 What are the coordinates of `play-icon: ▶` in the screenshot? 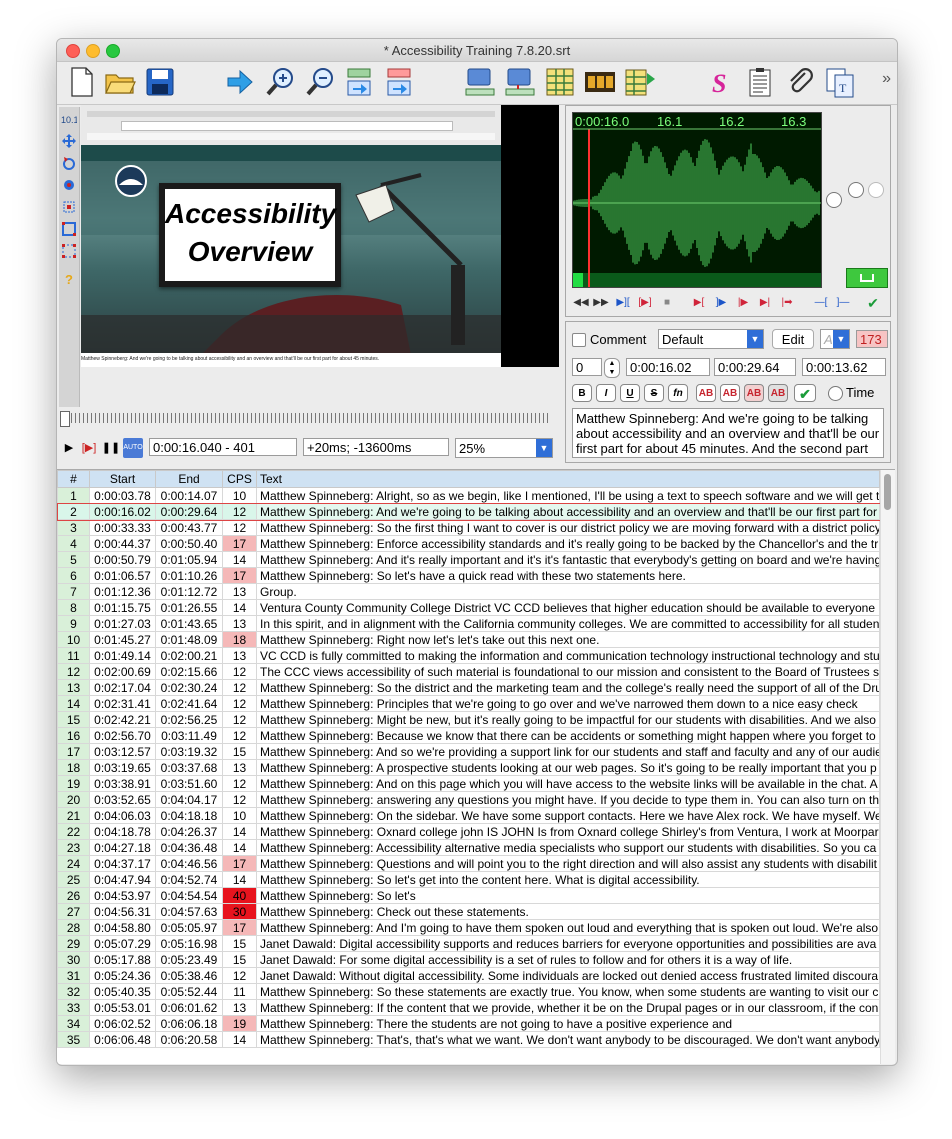 It's located at (69, 448).